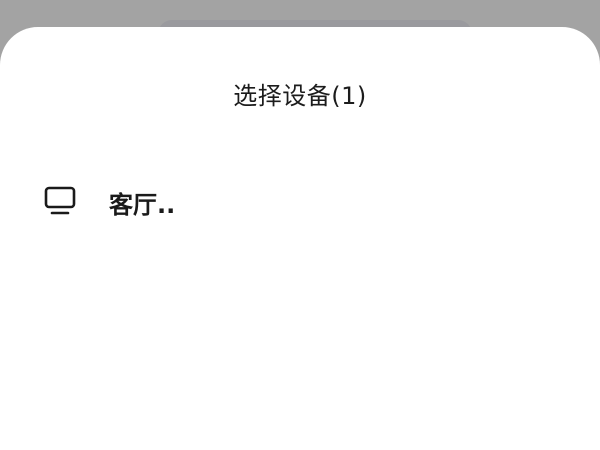 The width and height of the screenshot is (600, 450). What do you see at coordinates (142, 205) in the screenshot?
I see `device-name: 客厅..` at bounding box center [142, 205].